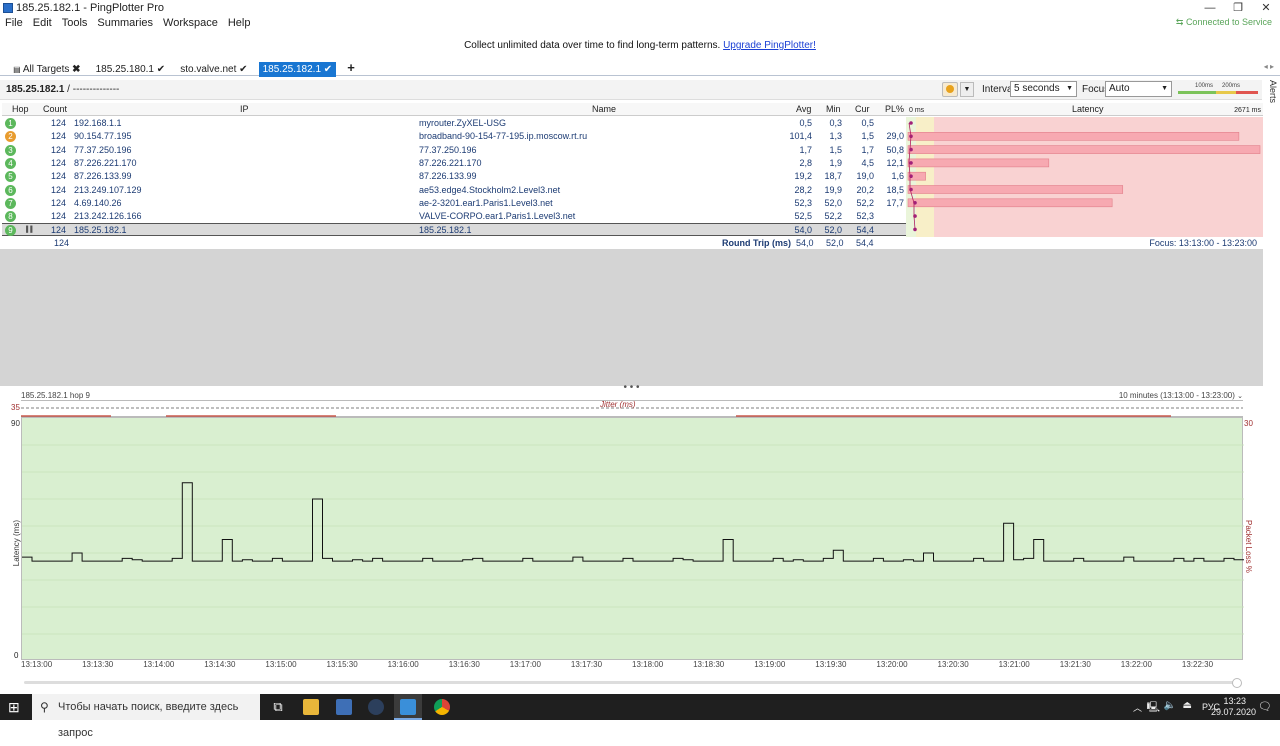 This screenshot has width=1280, height=746. Describe the element at coordinates (803, 109) in the screenshot. I see `col-avg: Avg` at that location.